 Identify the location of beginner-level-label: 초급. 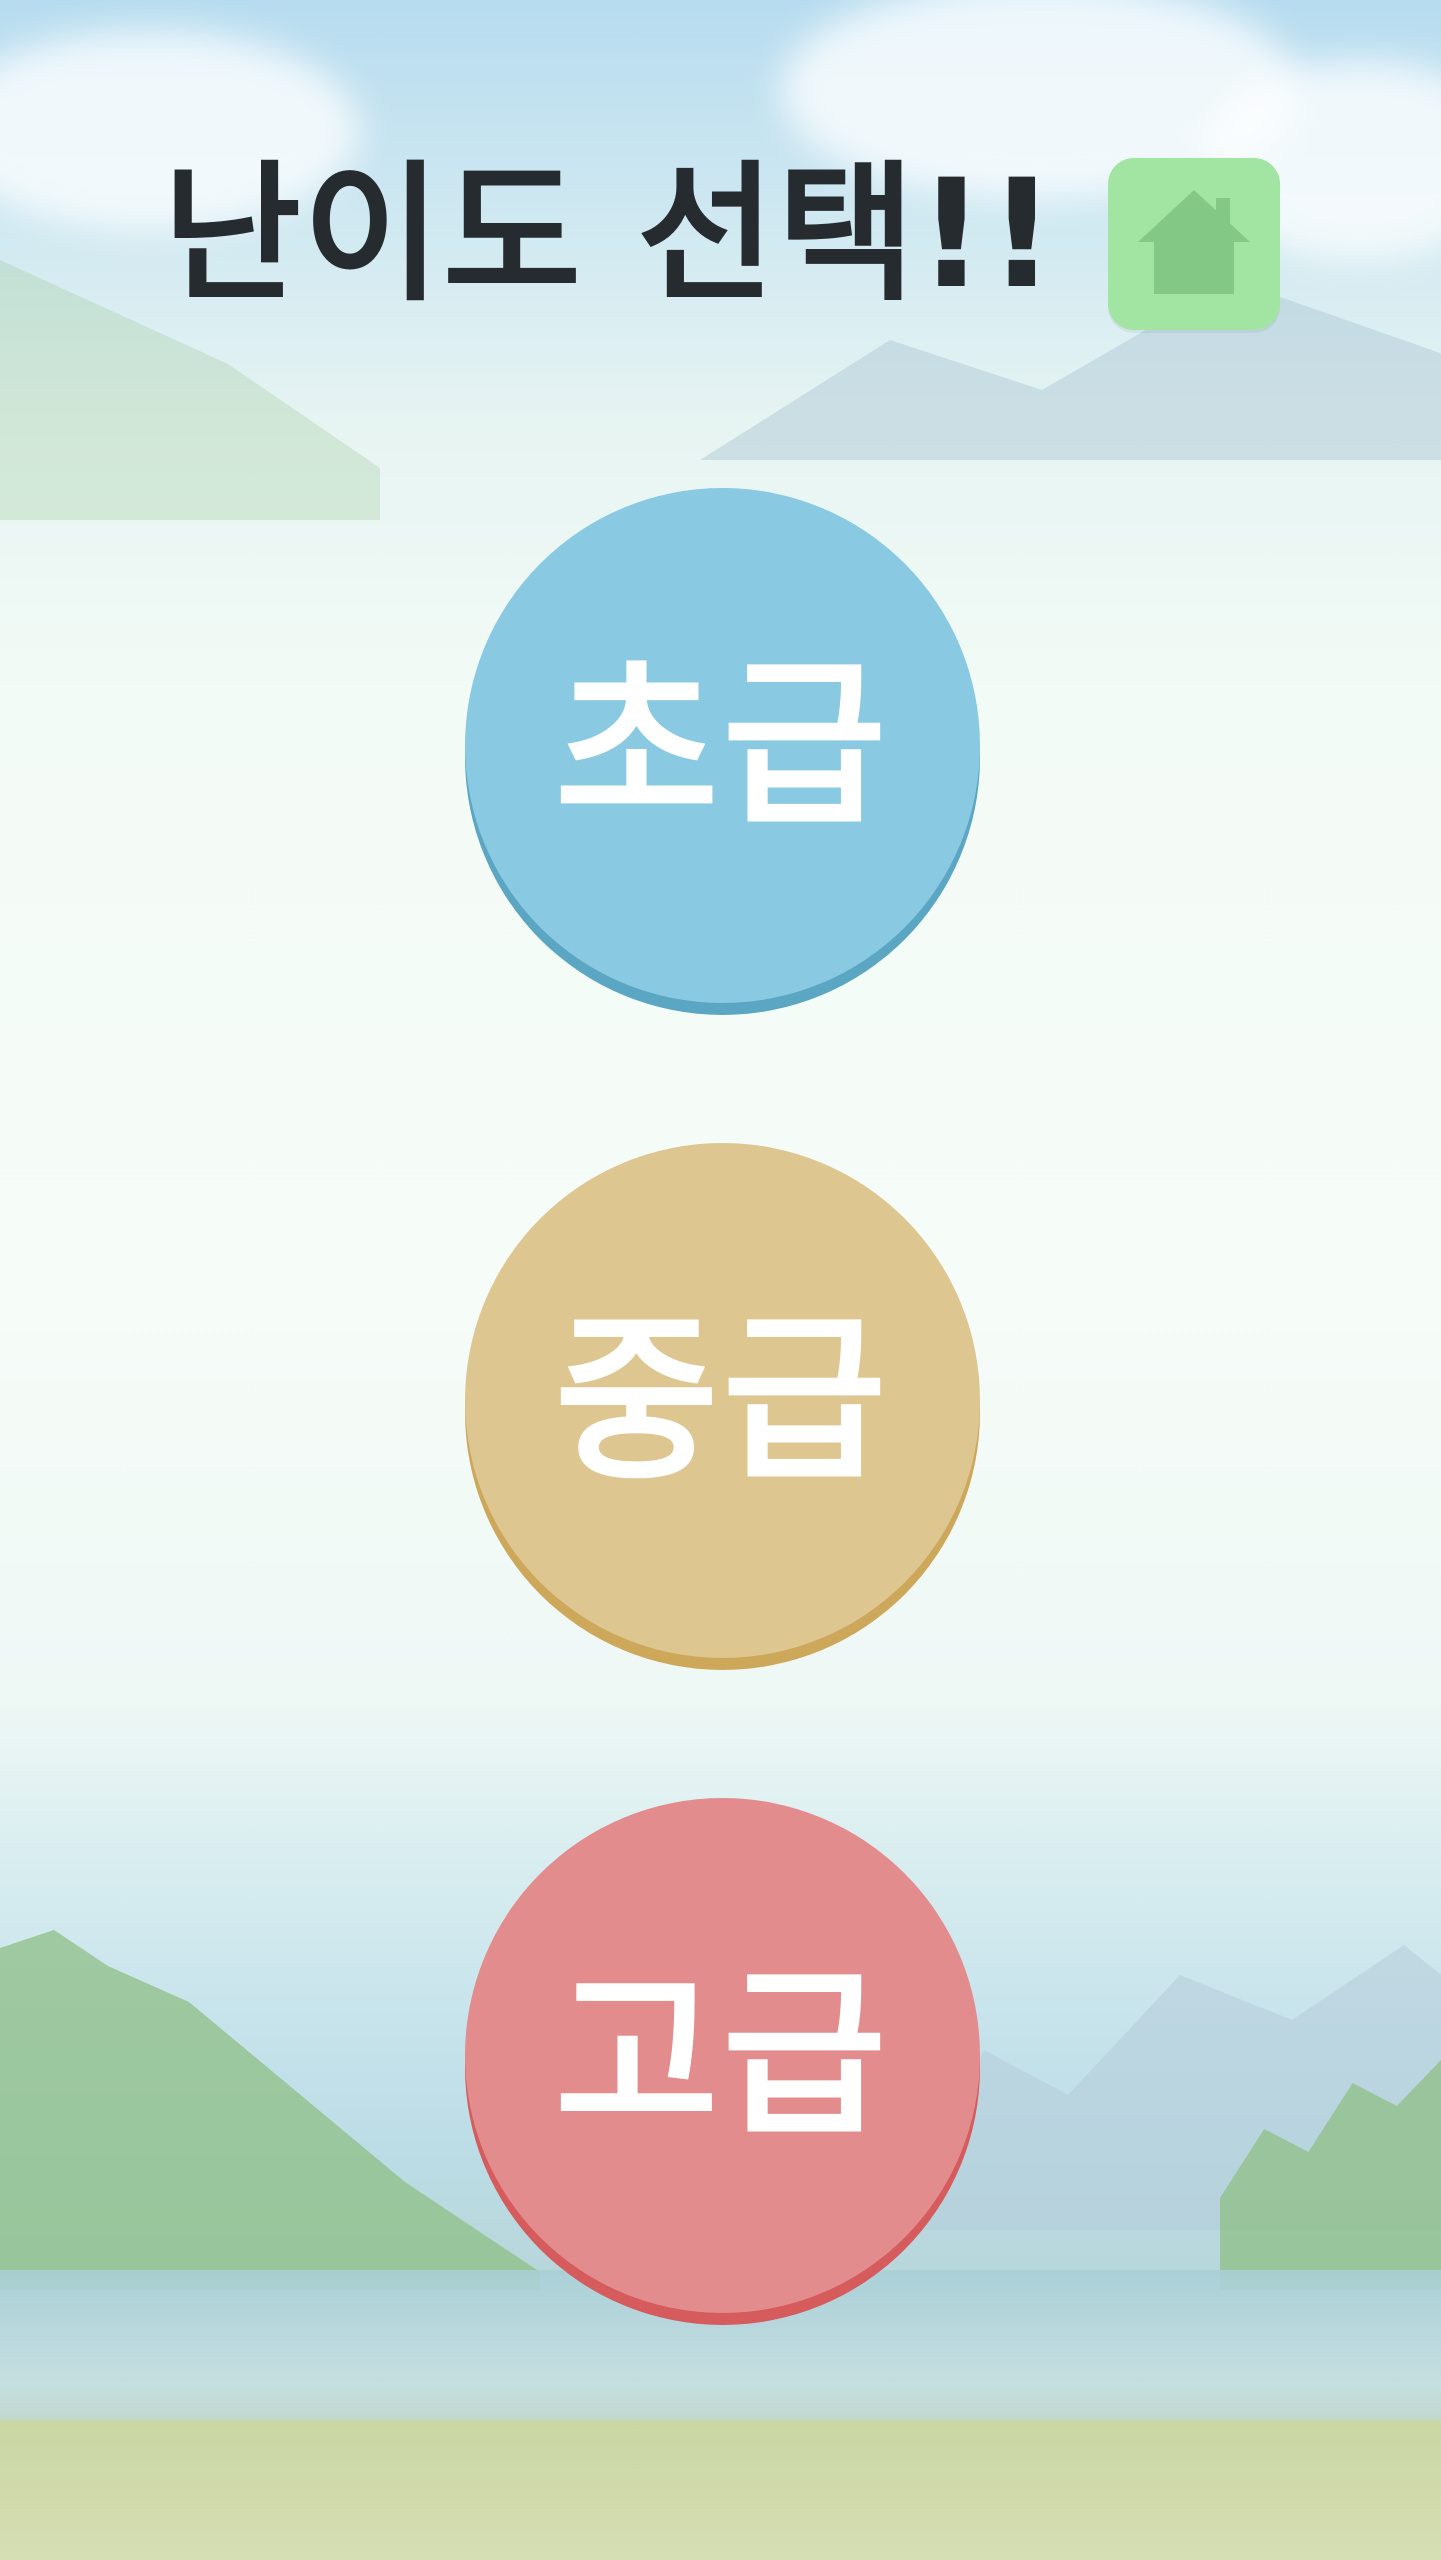
(722, 745).